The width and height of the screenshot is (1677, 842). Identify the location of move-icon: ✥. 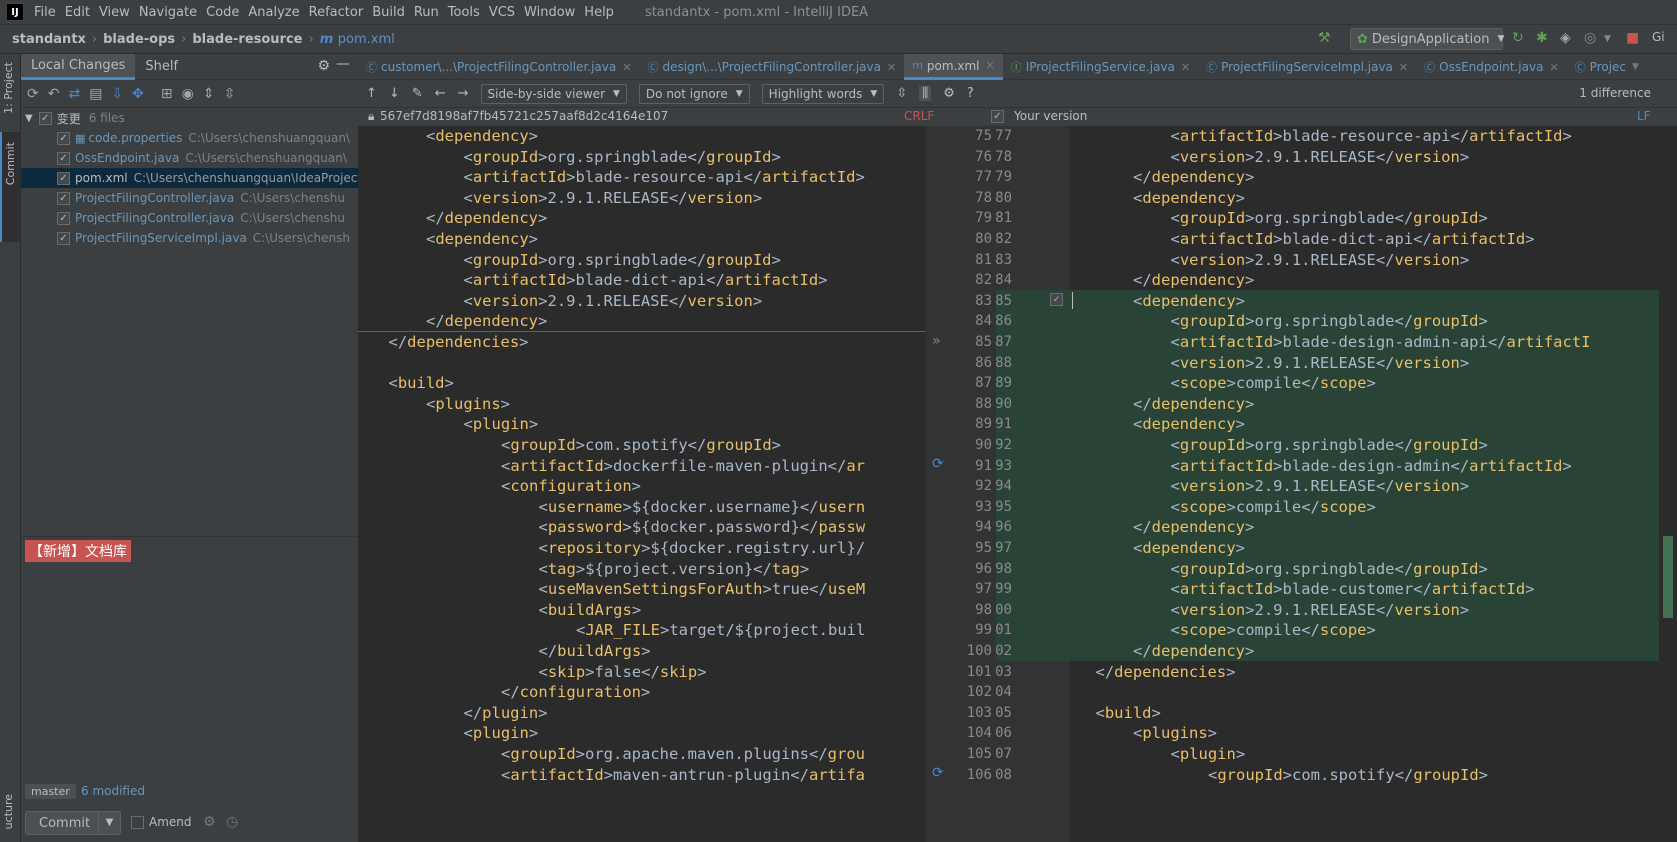
(138, 94).